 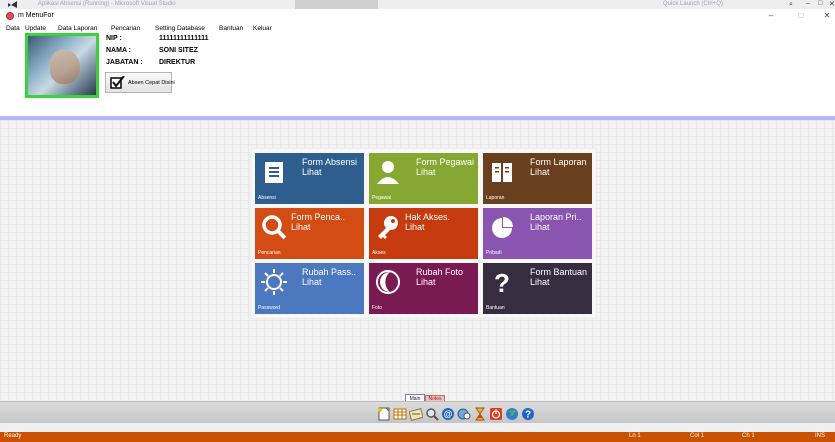 I want to click on tile-footer: Bantuan, so click(x=495, y=308).